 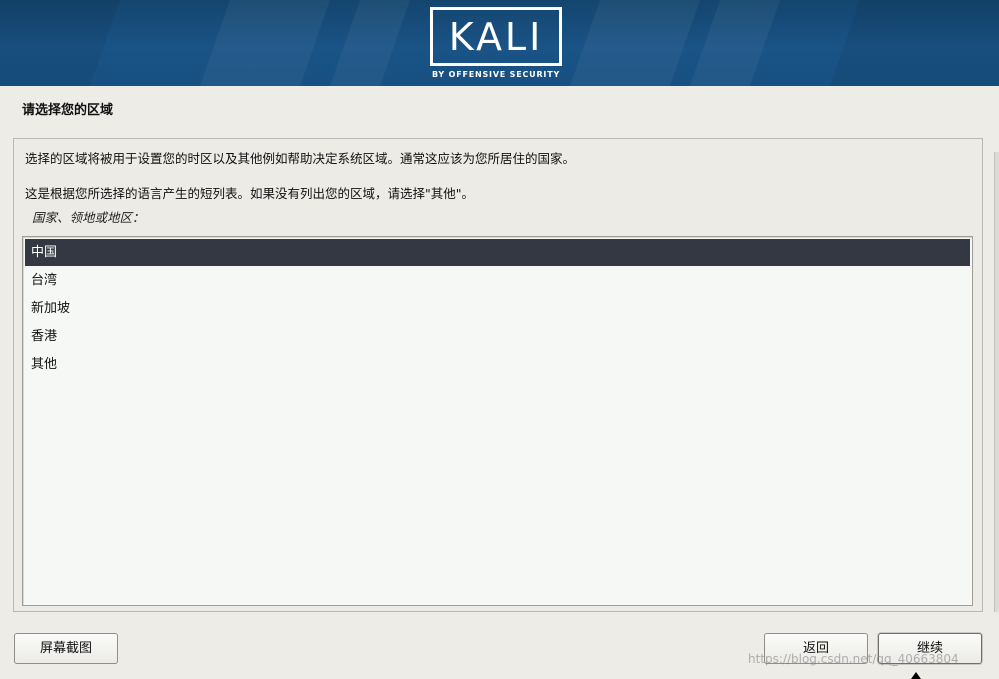 I want to click on logo-text: KALI, so click(x=496, y=36).